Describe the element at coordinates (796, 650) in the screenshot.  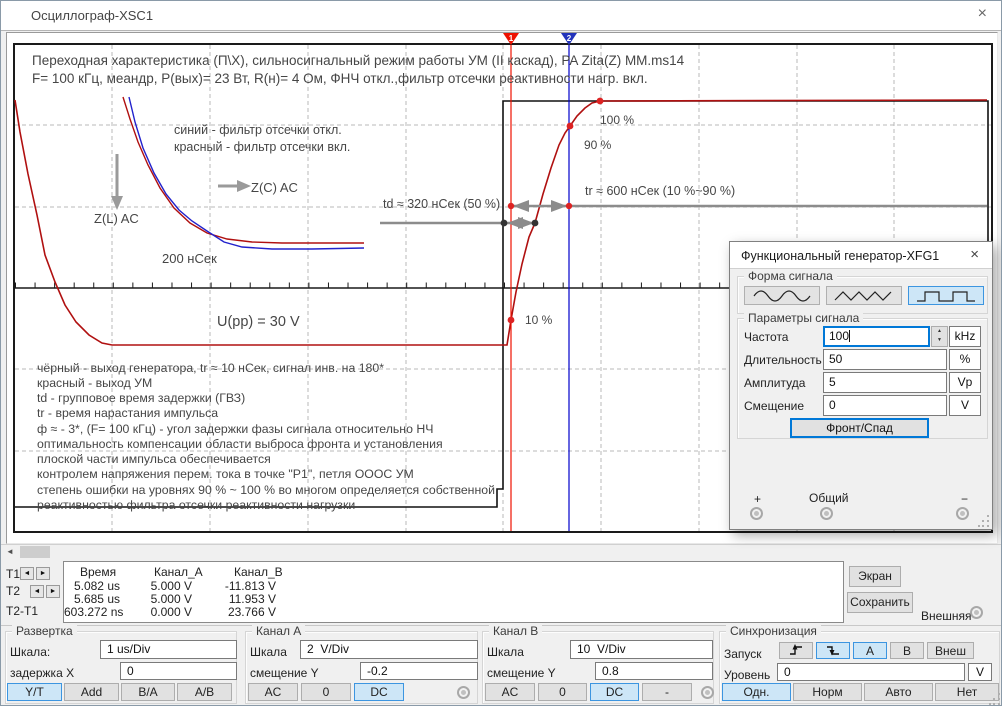
I see `rising-edge-button` at that location.